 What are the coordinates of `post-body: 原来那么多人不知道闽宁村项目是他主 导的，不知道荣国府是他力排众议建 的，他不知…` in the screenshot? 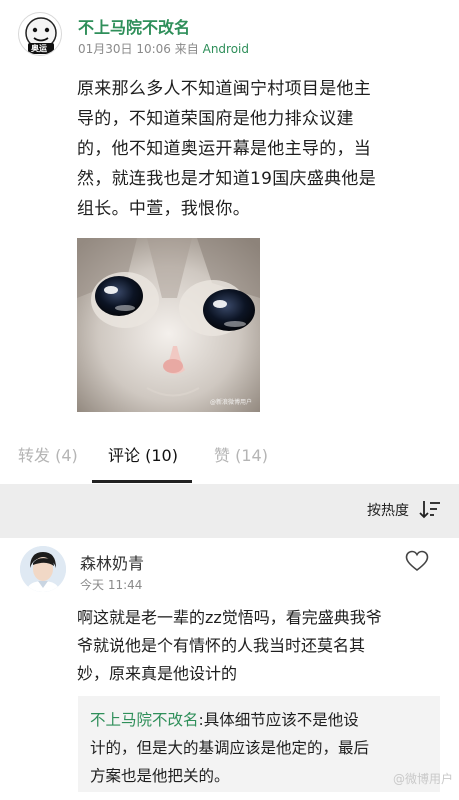 It's located at (258, 149).